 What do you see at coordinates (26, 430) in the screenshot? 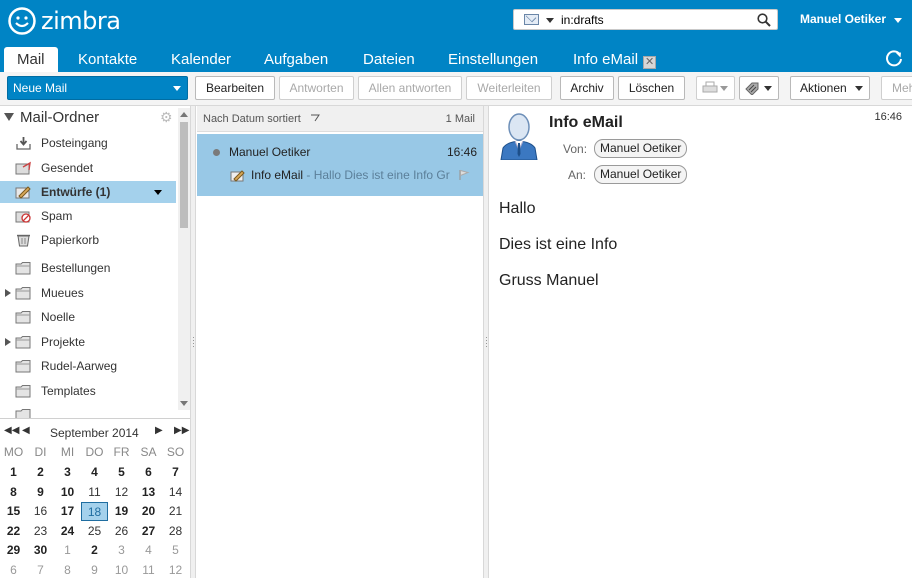
I see `prev-month-icon: ◀` at bounding box center [26, 430].